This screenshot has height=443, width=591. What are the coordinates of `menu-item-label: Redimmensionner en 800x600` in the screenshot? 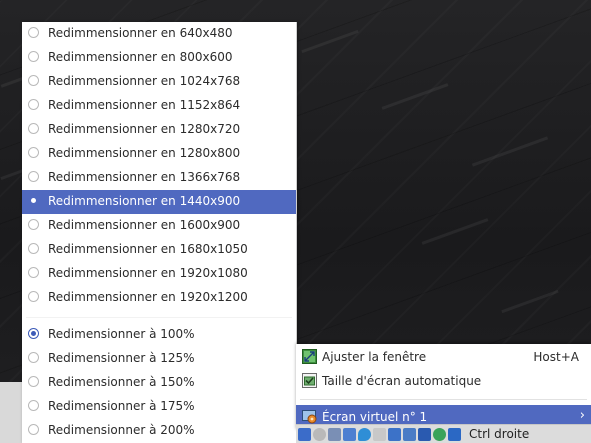 It's located at (140, 57).